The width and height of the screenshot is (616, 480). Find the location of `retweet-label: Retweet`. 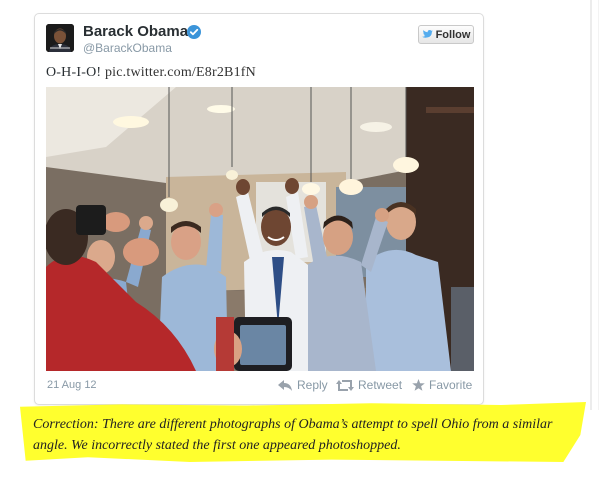

retweet-label: Retweet is located at coordinates (380, 385).